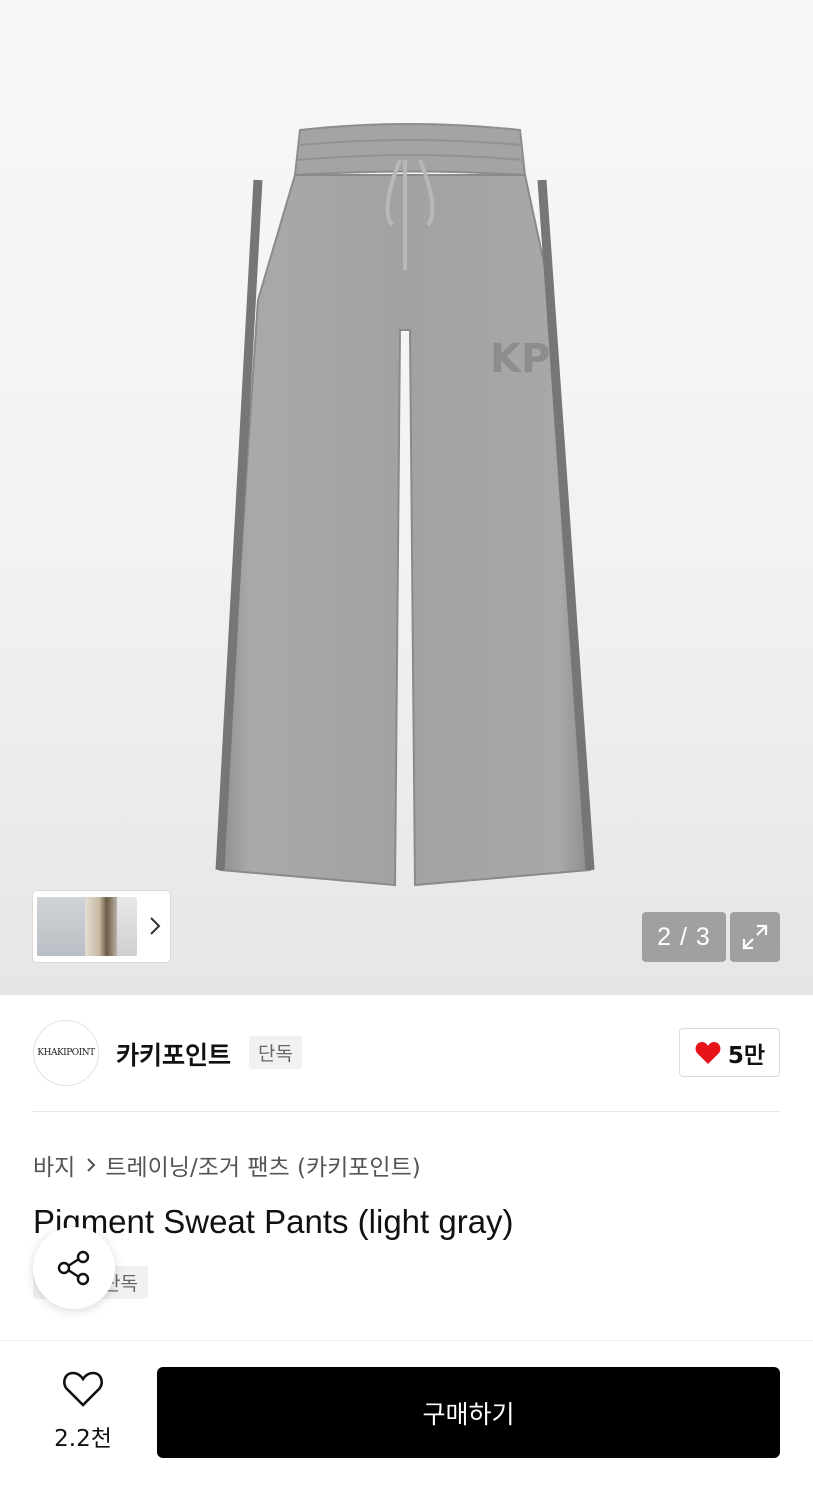 The height and width of the screenshot is (1500, 813). What do you see at coordinates (746, 1055) in the screenshot?
I see `brand-like-count: 5만` at bounding box center [746, 1055].